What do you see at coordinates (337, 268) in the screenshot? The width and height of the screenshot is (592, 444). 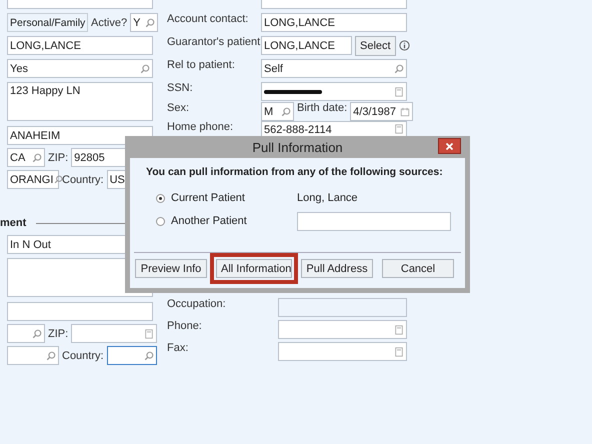 I see `dialog-button: Pull Address` at bounding box center [337, 268].